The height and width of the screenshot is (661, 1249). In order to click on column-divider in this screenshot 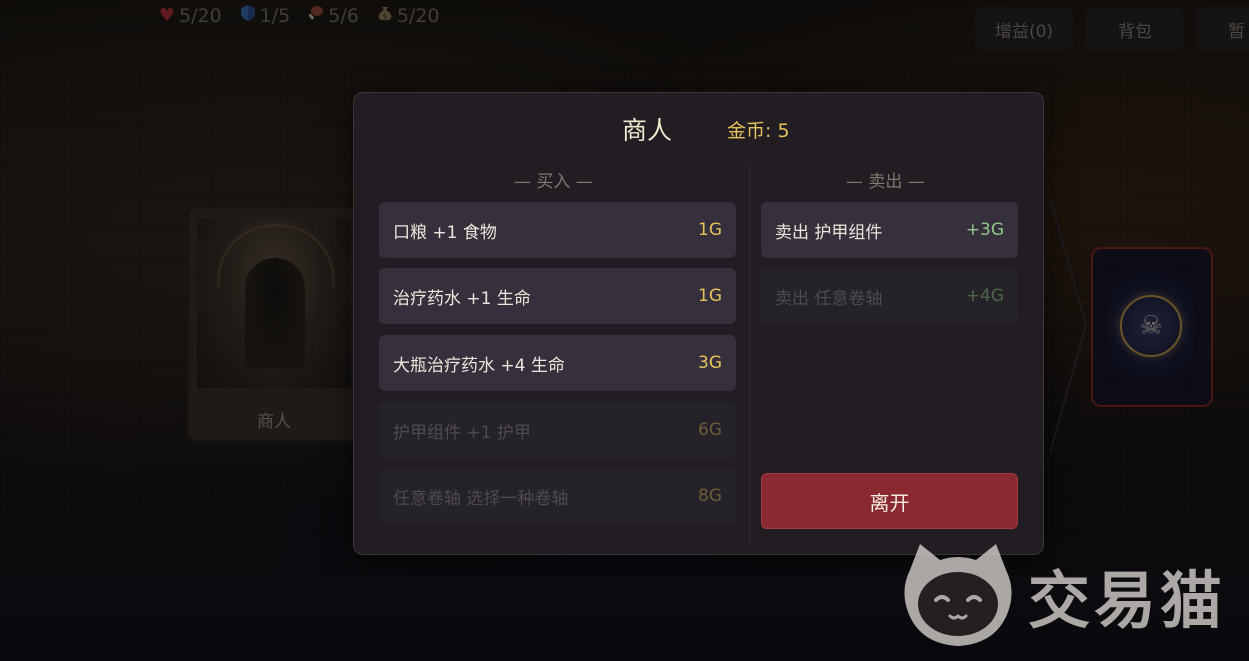, I will do `click(749, 353)`.